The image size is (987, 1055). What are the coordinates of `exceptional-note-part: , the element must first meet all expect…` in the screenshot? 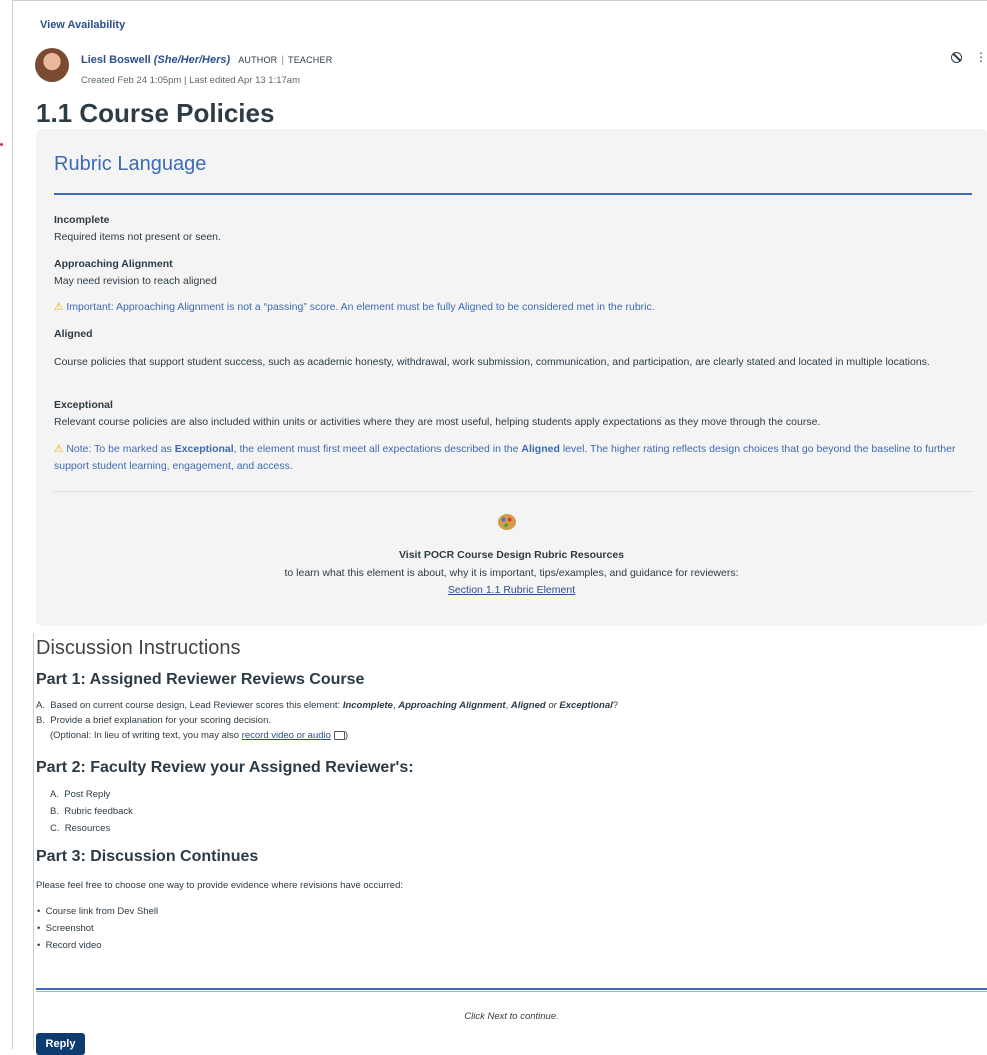 It's located at (376, 449).